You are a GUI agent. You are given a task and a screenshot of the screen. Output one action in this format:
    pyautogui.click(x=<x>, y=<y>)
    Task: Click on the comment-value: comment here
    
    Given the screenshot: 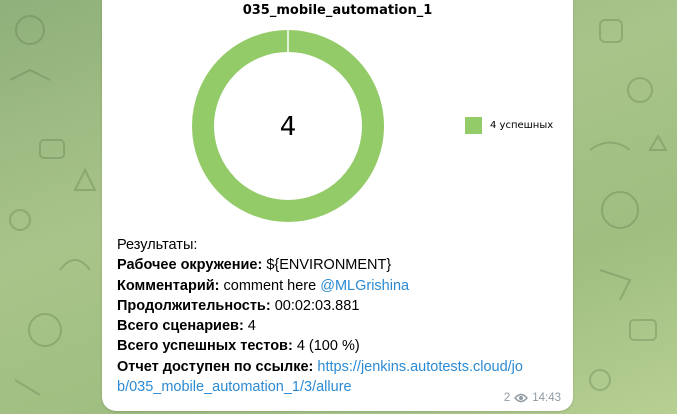 What is the action you would take?
    pyautogui.click(x=270, y=285)
    